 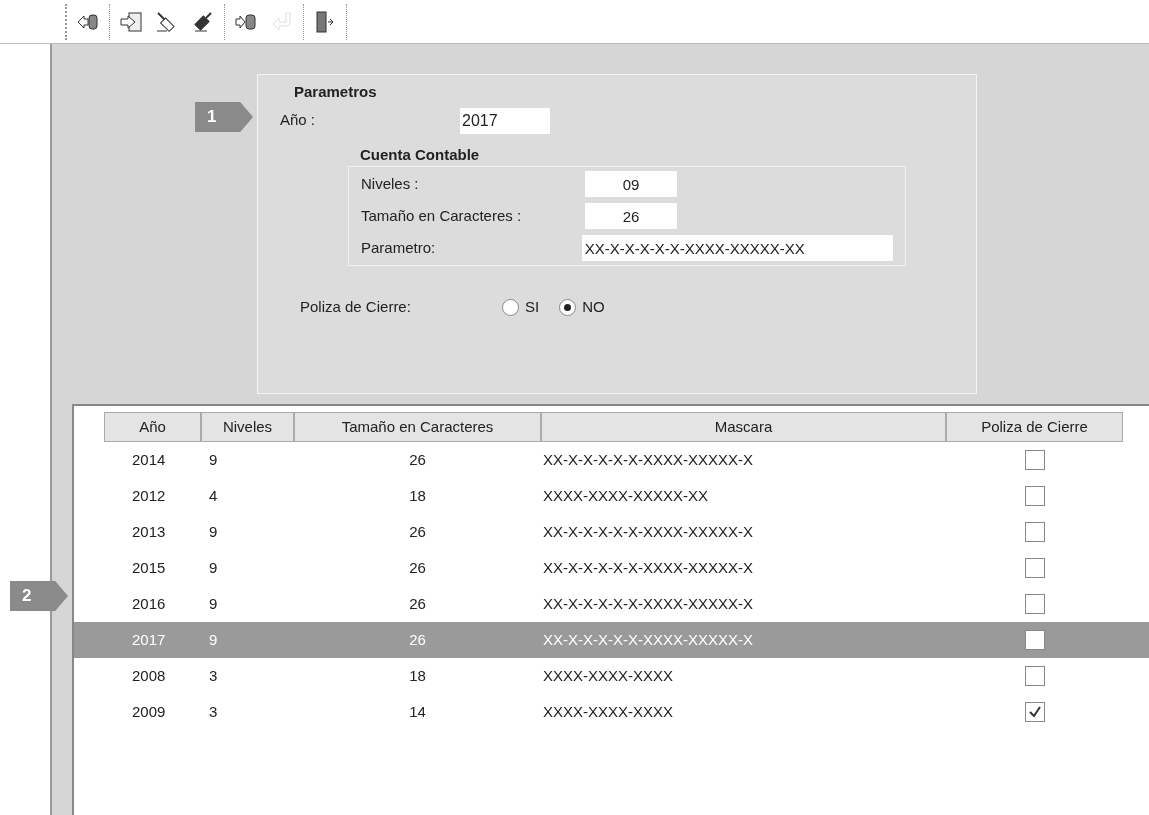 What do you see at coordinates (213, 495) in the screenshot?
I see `table-cell-text: 4` at bounding box center [213, 495].